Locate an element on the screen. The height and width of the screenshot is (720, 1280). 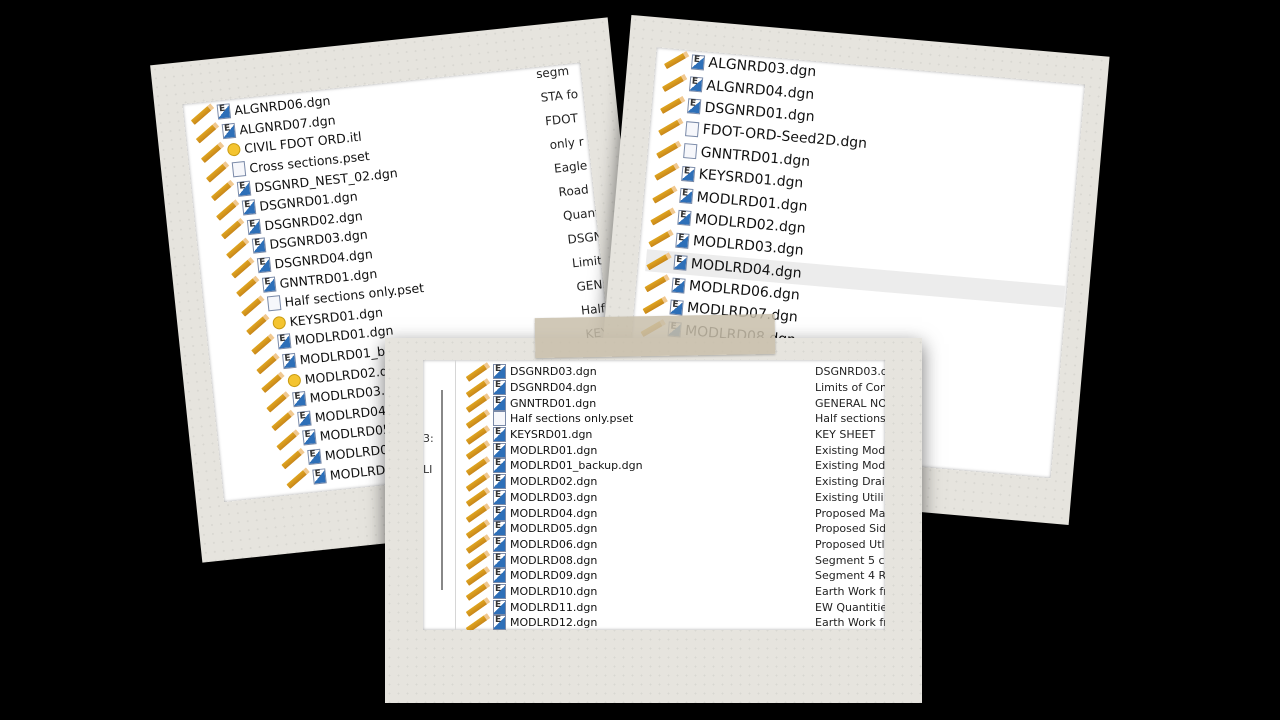
file-name: MODLRD08.dgn is located at coordinates (554, 560).